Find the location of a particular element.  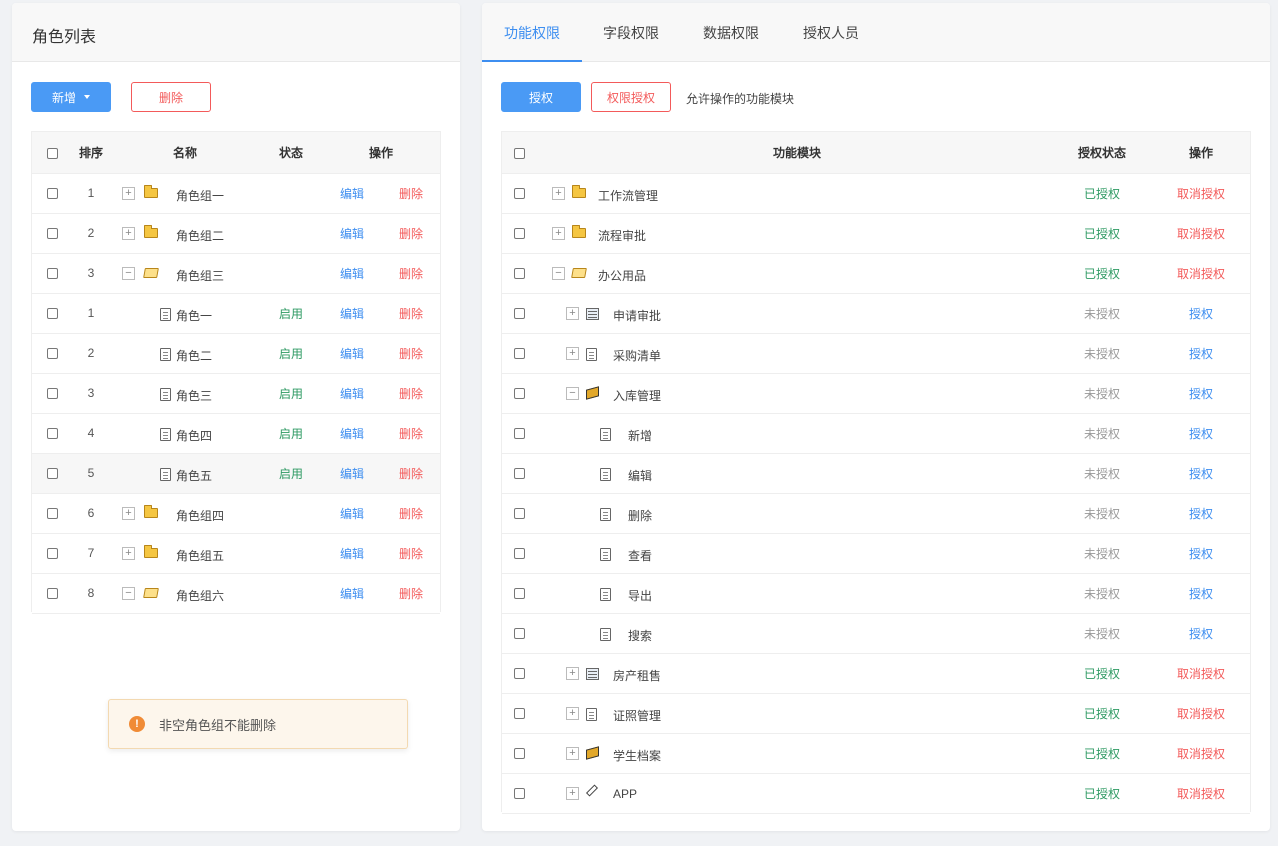

tab-field-permission: 字段权限 is located at coordinates (631, 33).